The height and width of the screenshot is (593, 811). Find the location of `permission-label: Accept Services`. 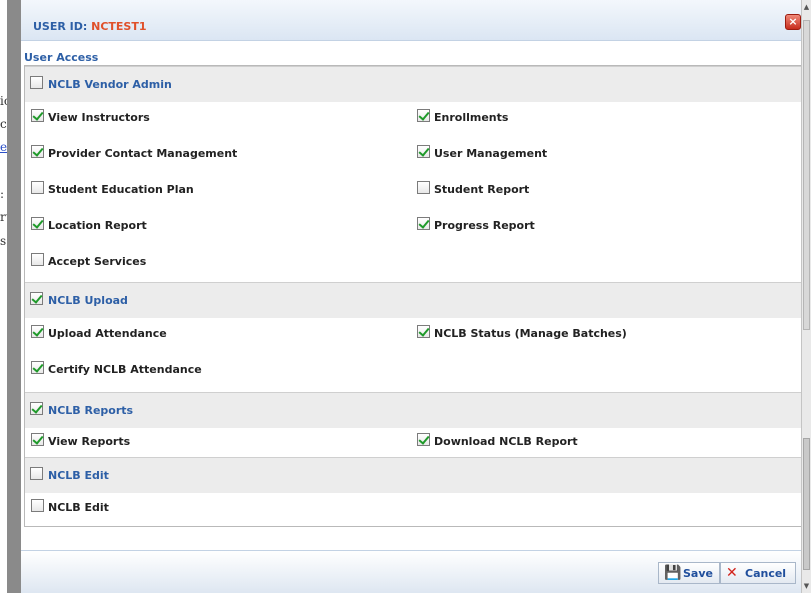

permission-label: Accept Services is located at coordinates (97, 261).